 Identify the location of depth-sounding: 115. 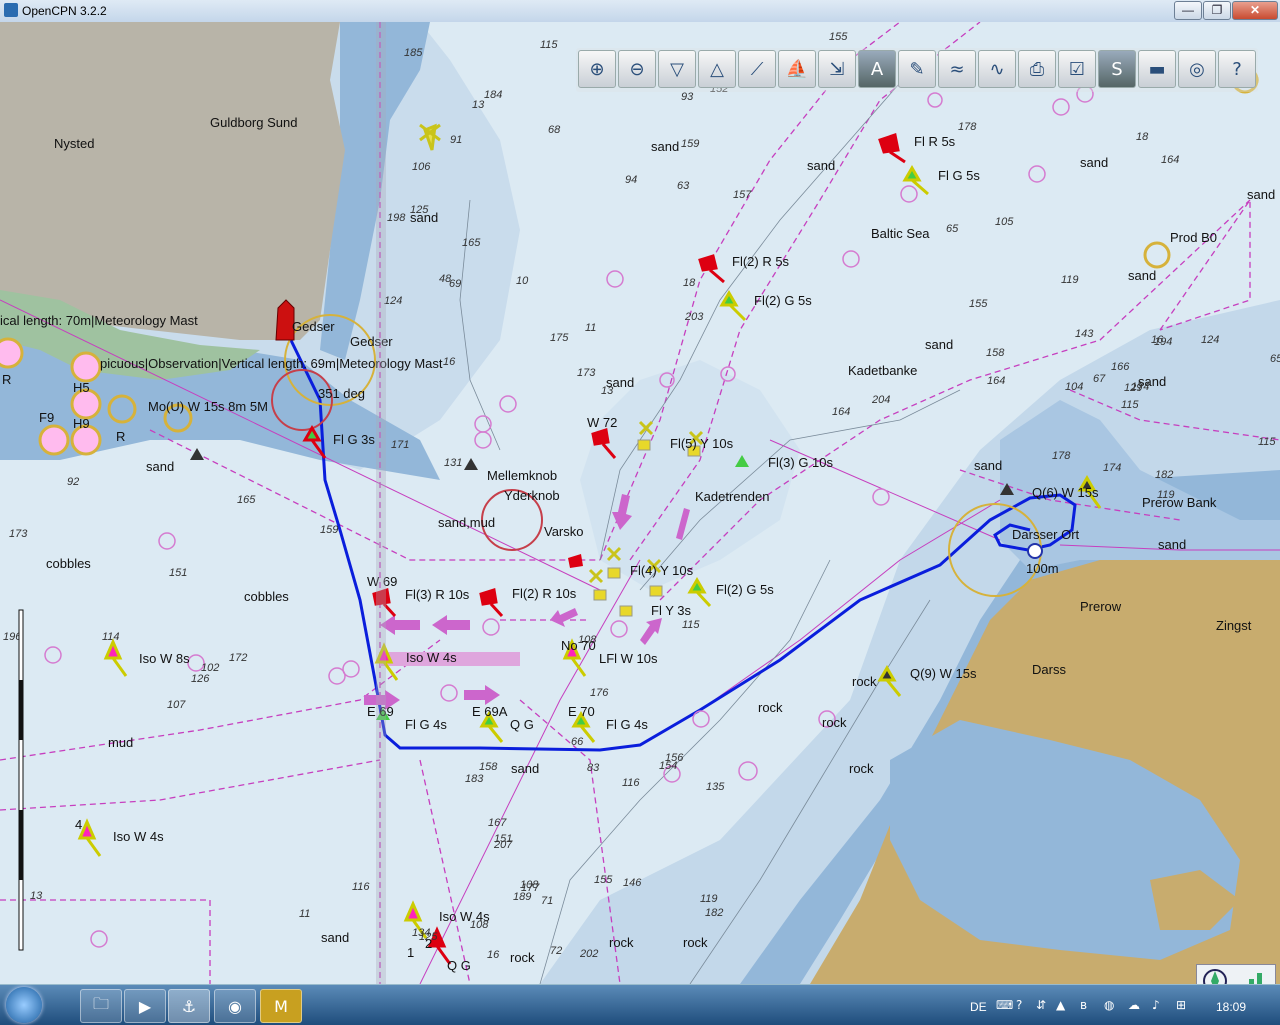
(1267, 442).